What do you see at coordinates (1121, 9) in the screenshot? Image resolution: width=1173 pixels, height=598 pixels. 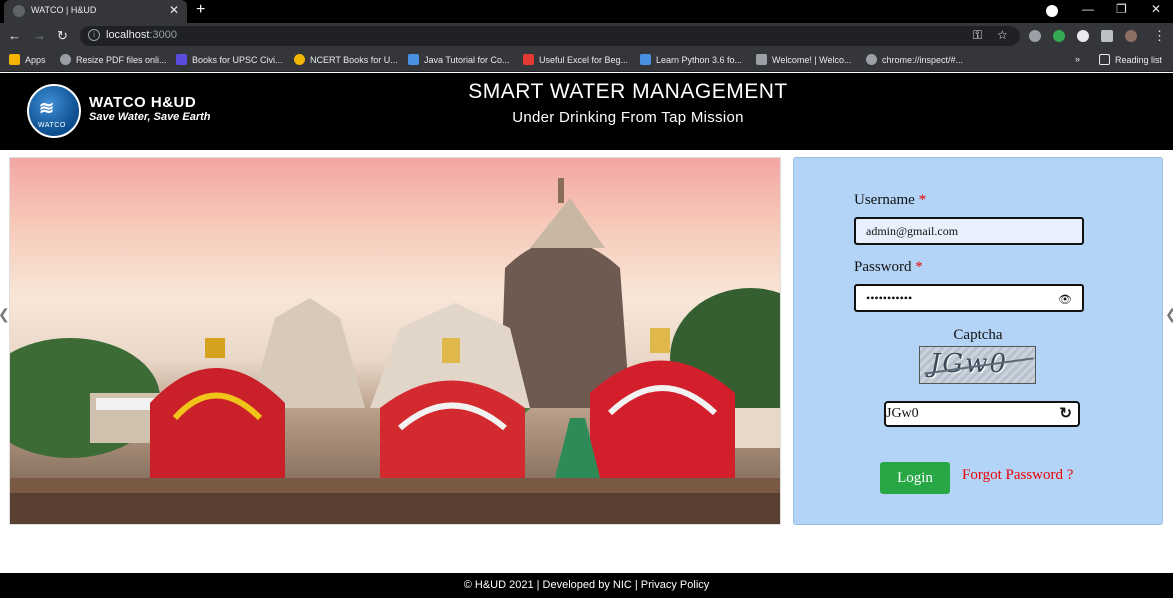 I see `maximize-icon: ❐` at bounding box center [1121, 9].